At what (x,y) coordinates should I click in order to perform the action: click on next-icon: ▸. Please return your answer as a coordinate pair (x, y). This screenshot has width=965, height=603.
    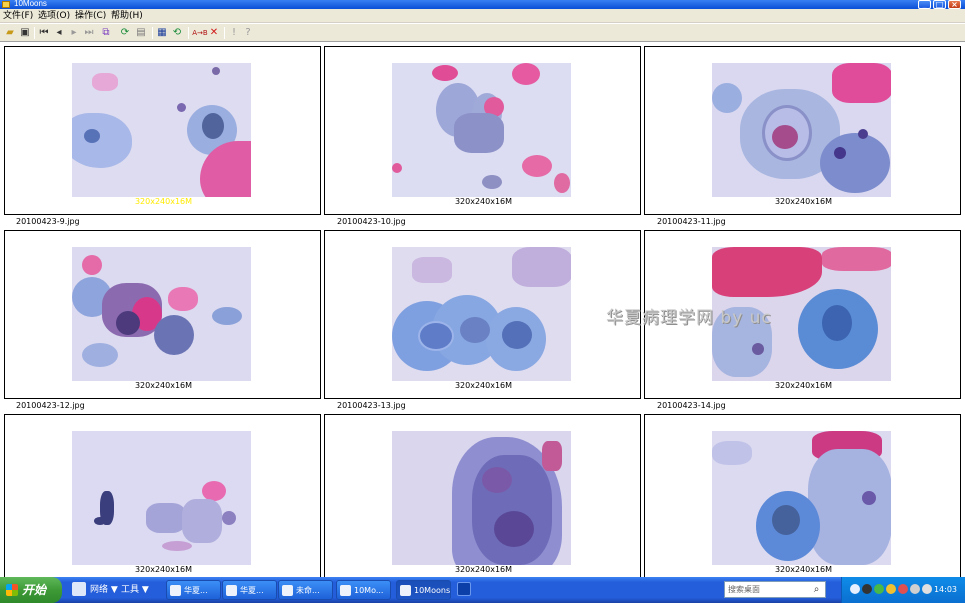
    Looking at the image, I should click on (74, 33).